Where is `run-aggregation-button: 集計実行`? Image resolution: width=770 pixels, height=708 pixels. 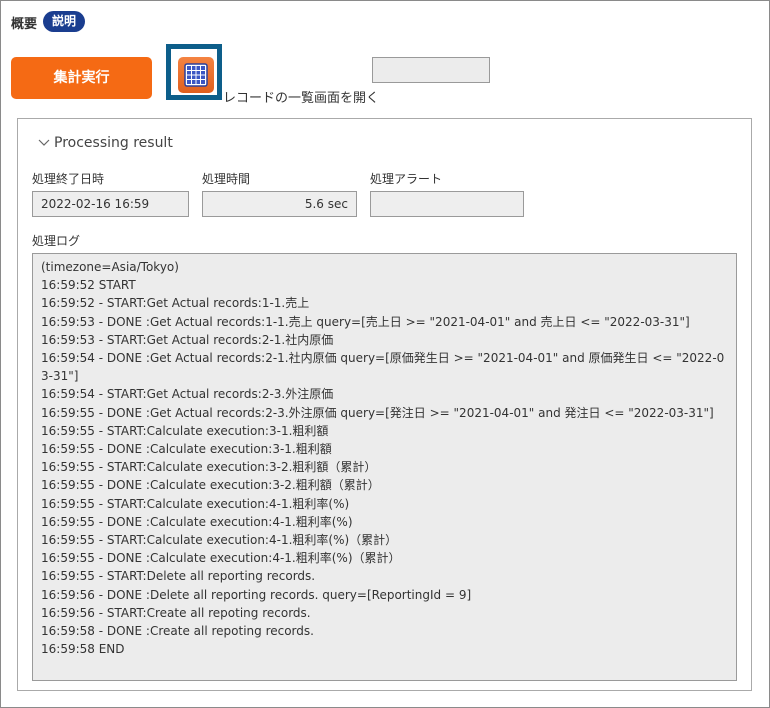 run-aggregation-button: 集計実行 is located at coordinates (81, 78).